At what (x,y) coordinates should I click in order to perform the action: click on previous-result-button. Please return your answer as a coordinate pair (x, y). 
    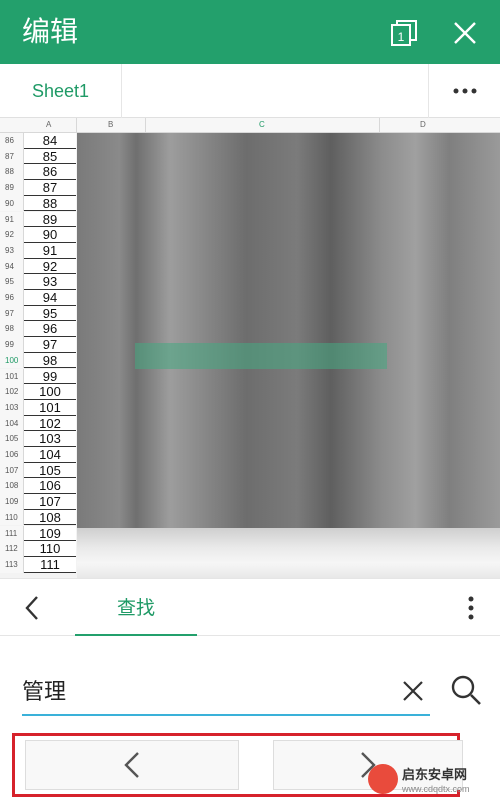
    Looking at the image, I should click on (132, 765).